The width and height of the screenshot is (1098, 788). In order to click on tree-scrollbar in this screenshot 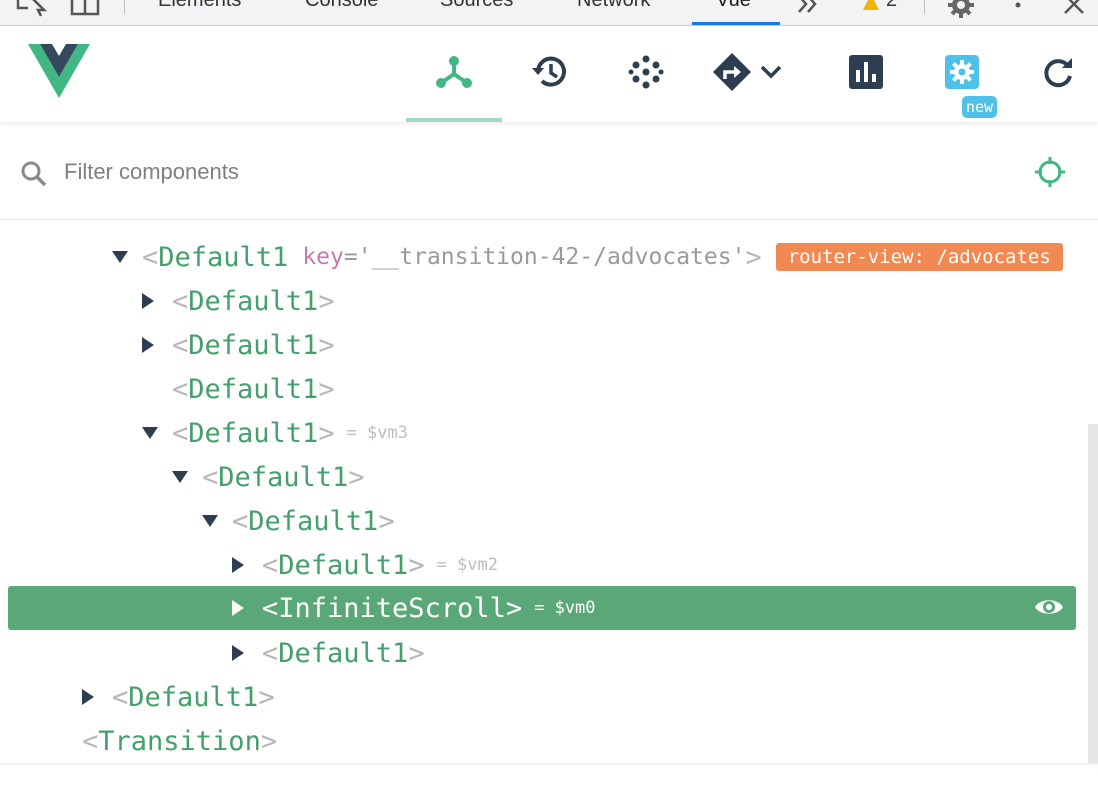, I will do `click(1093, 594)`.